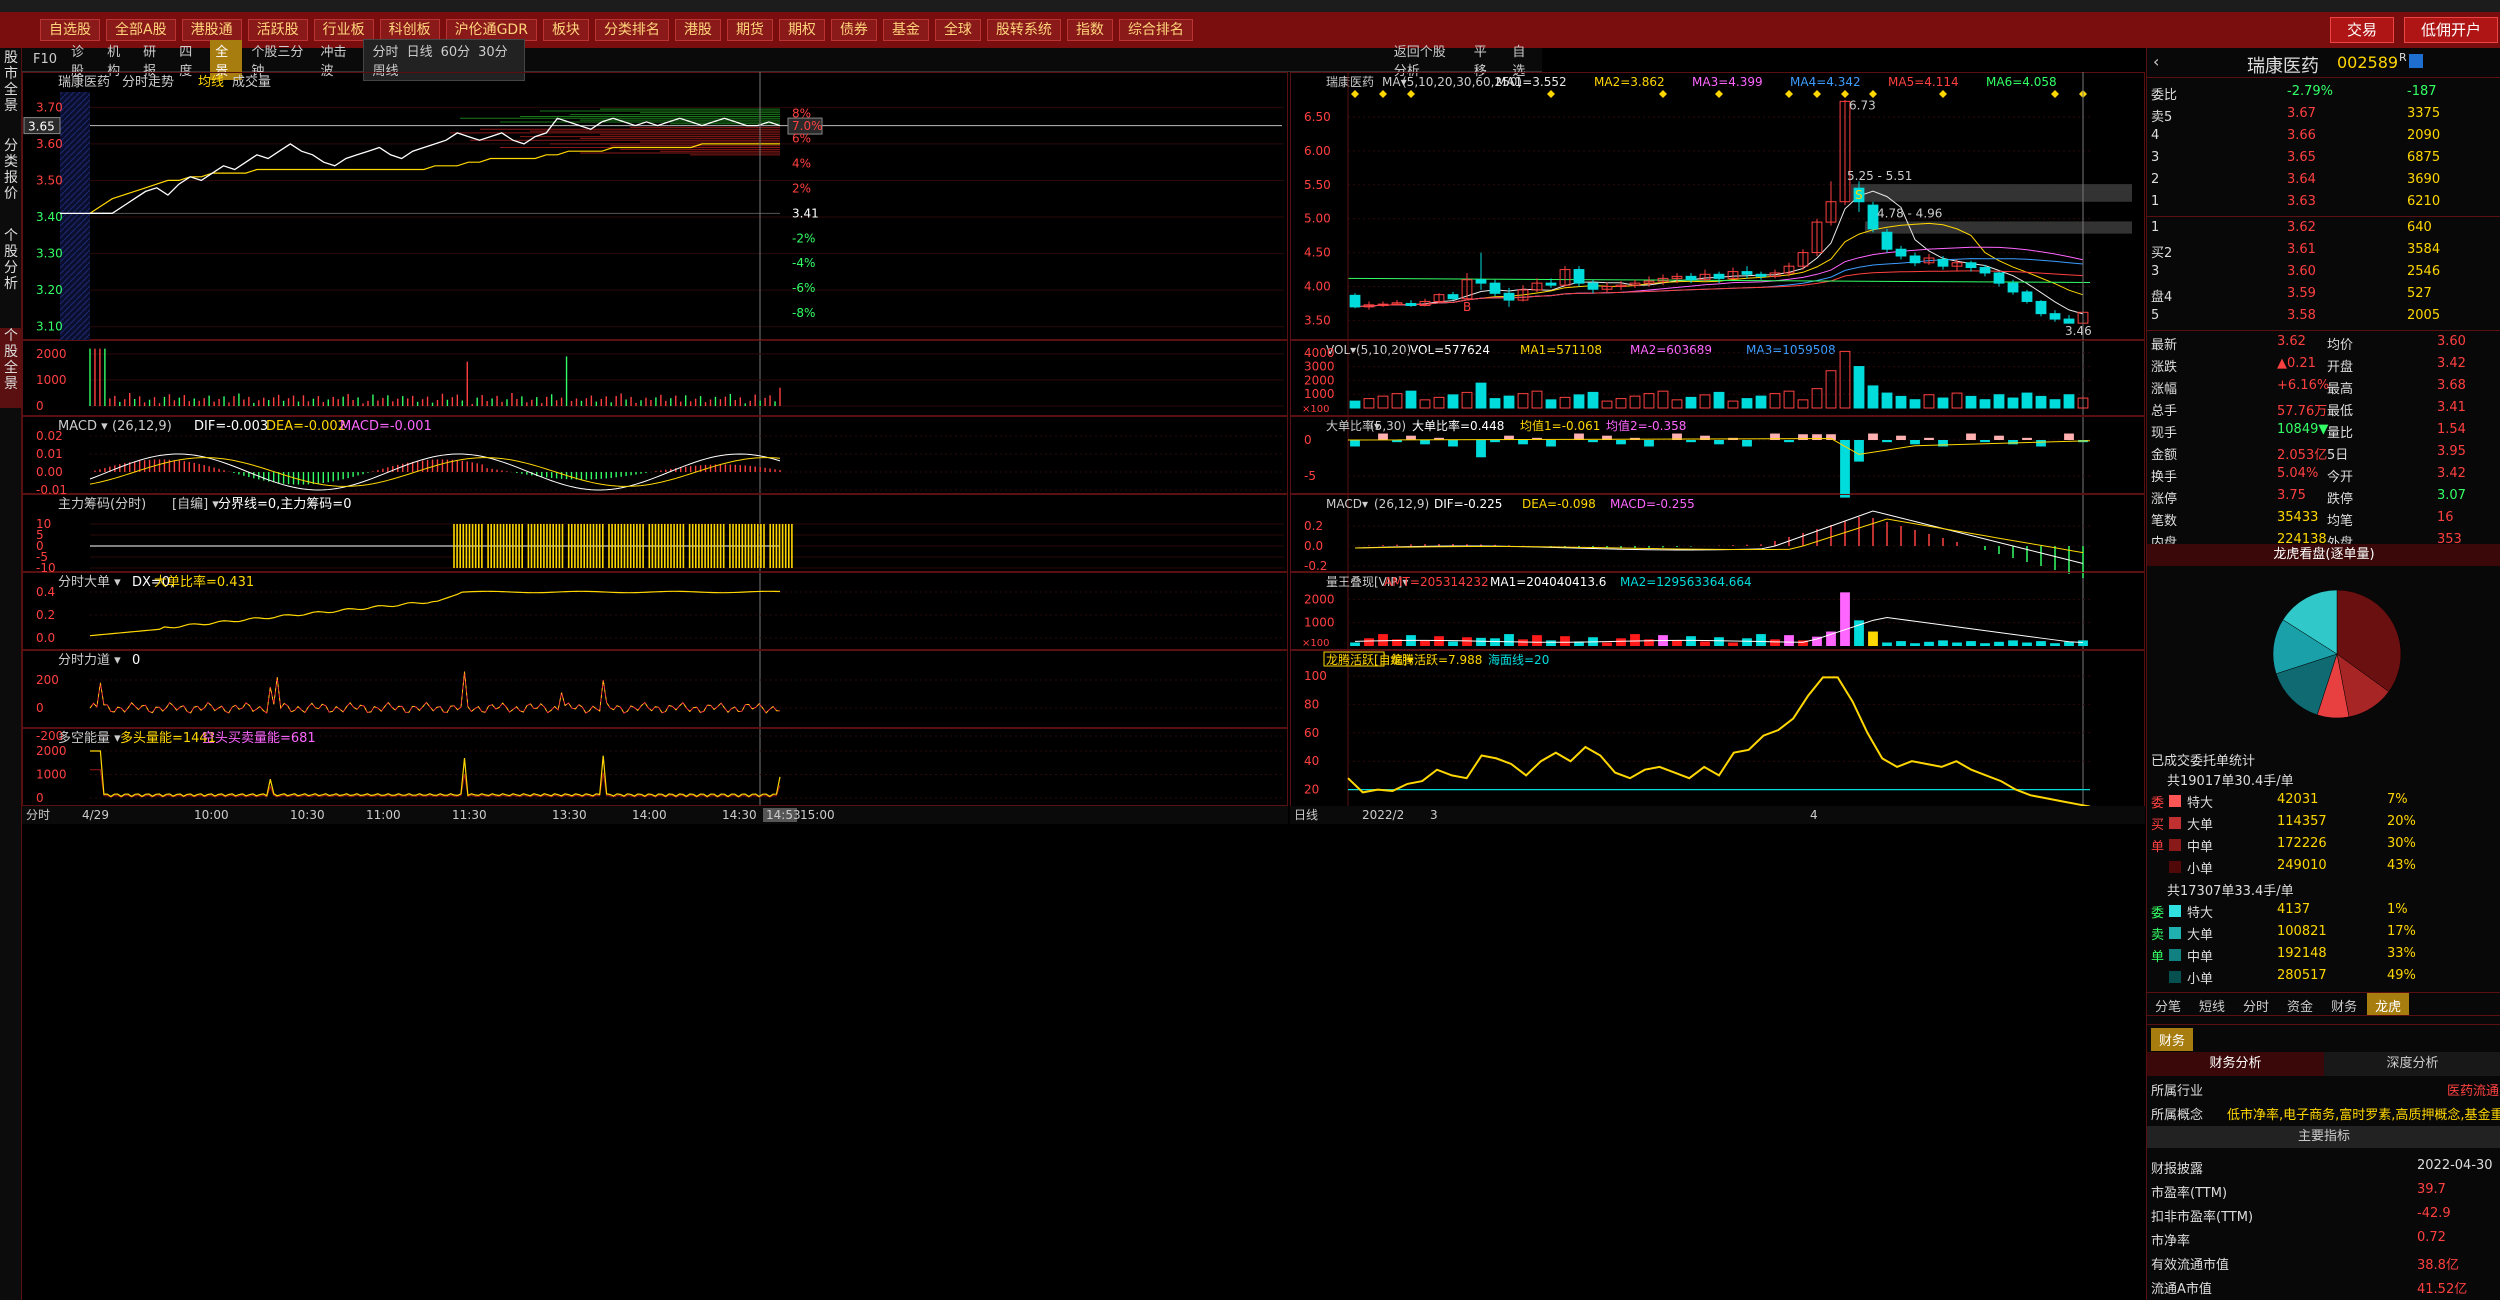 The height and width of the screenshot is (1300, 2500). Describe the element at coordinates (2230, 891) in the screenshot. I see `sell-total: 共17307单33.4手/单` at that location.